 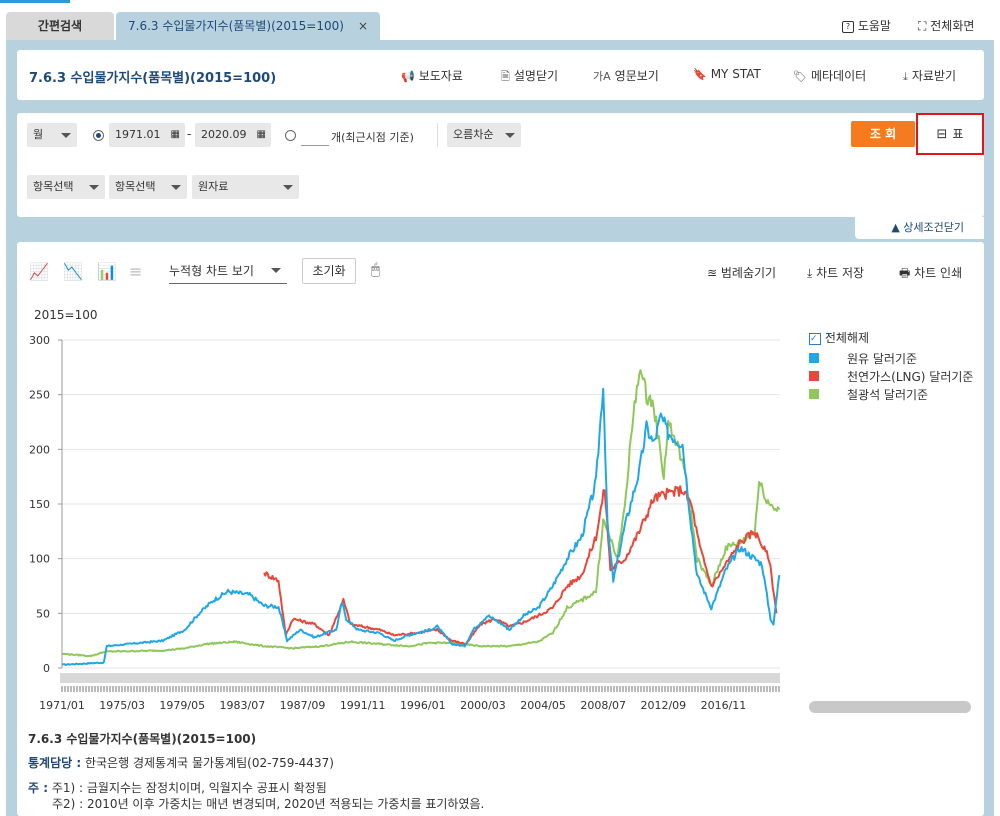 What do you see at coordinates (38, 788) in the screenshot?
I see `note-label: 주 :` at bounding box center [38, 788].